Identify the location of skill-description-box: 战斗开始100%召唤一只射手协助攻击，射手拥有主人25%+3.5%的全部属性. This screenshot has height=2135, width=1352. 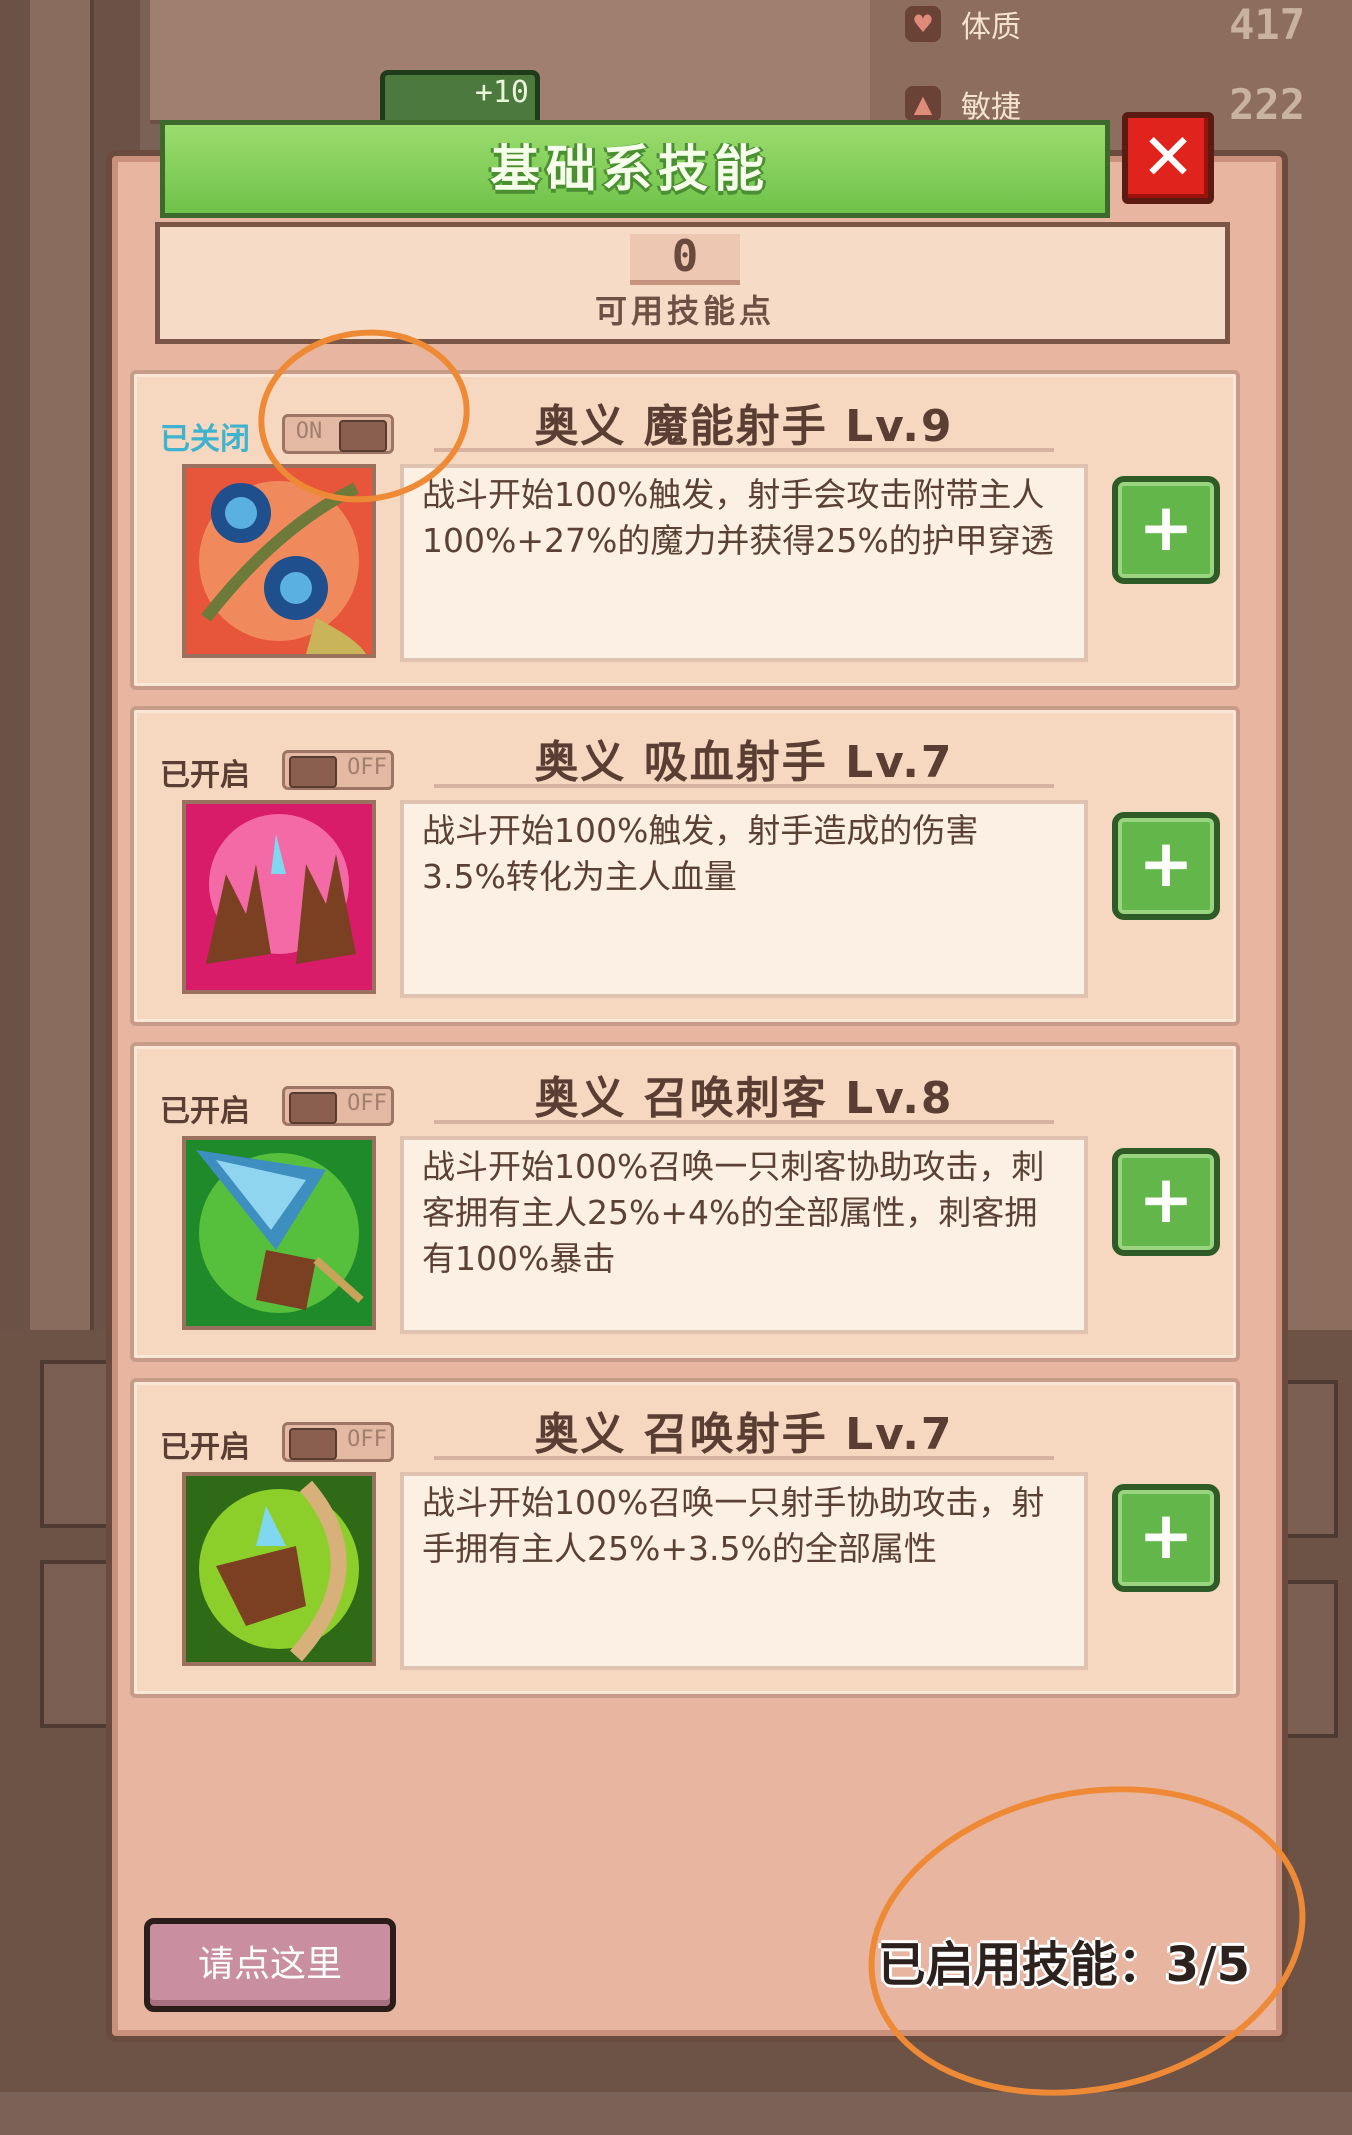
(744, 1571).